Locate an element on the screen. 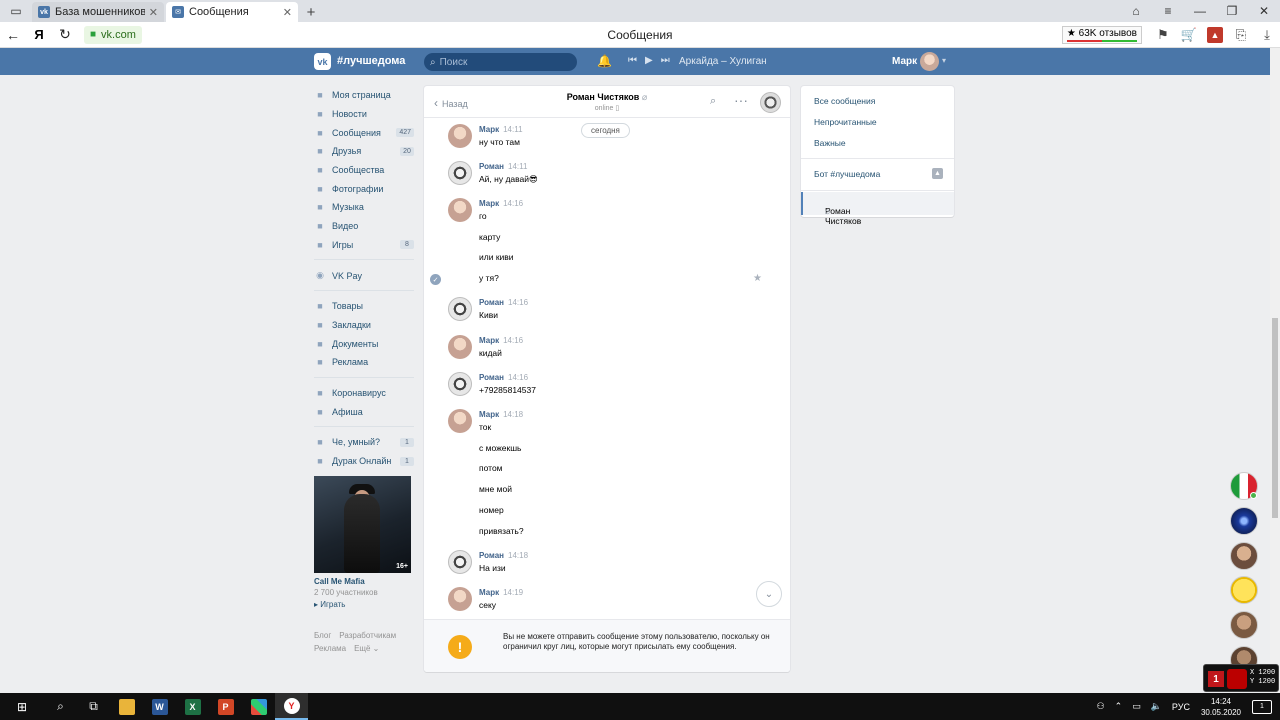 Image resolution: width=1280 pixels, height=720 pixels. overlay-widget: 1 X 1200 Y 1200 is located at coordinates (1241, 678).